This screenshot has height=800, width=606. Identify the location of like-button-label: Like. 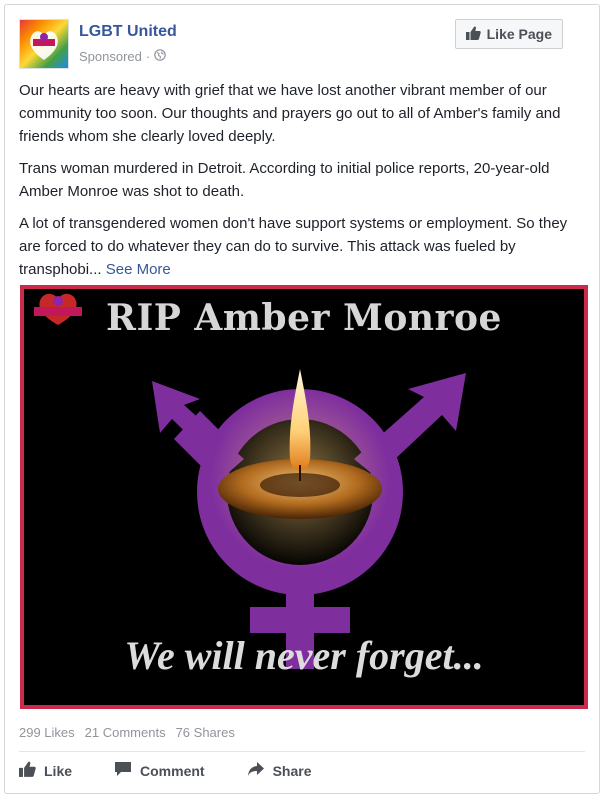
(58, 770).